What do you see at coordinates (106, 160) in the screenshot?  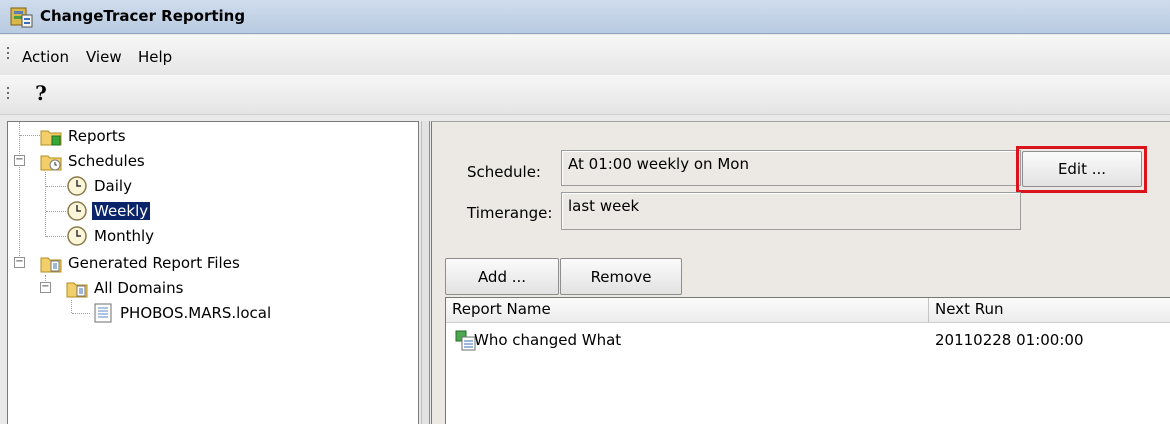 I see `tree-item-label: Schedules` at bounding box center [106, 160].